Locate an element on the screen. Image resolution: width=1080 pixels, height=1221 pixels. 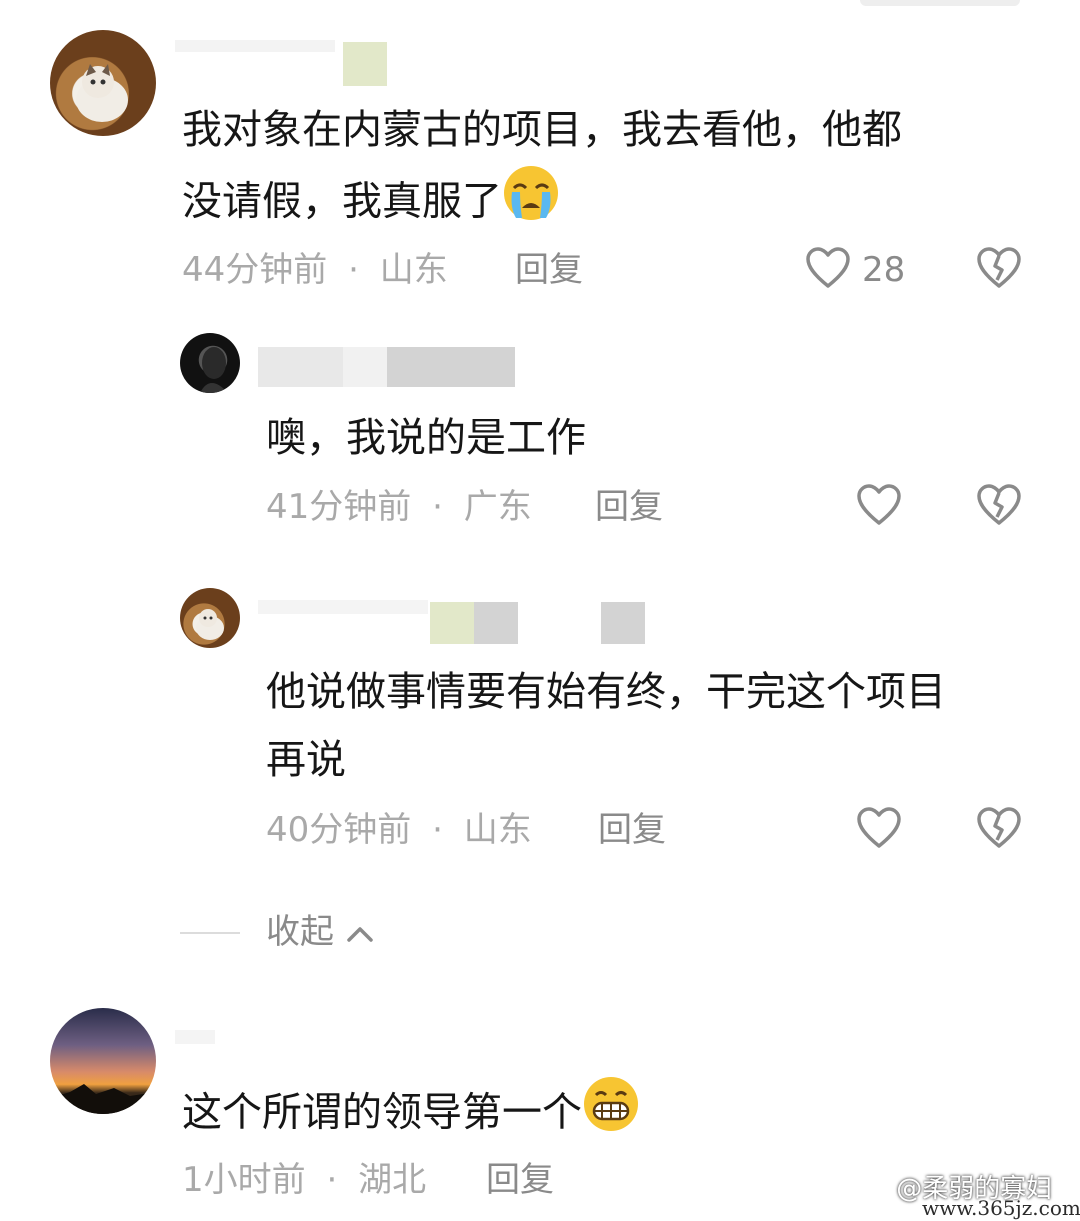
collapse-divider is located at coordinates (210, 933).